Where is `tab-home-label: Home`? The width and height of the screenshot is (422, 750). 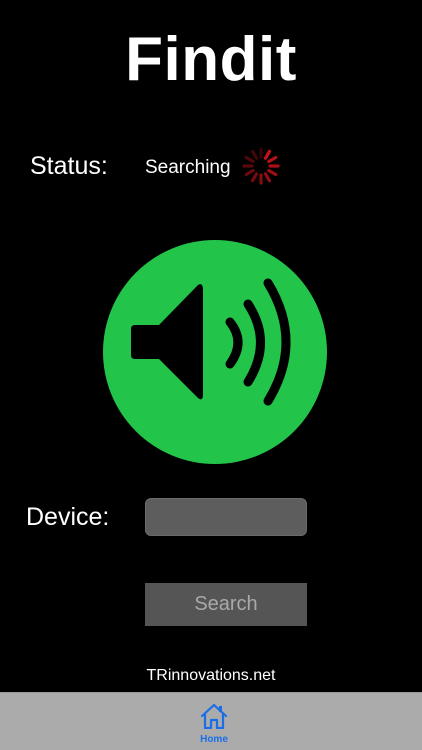 tab-home-label: Home is located at coordinates (214, 739).